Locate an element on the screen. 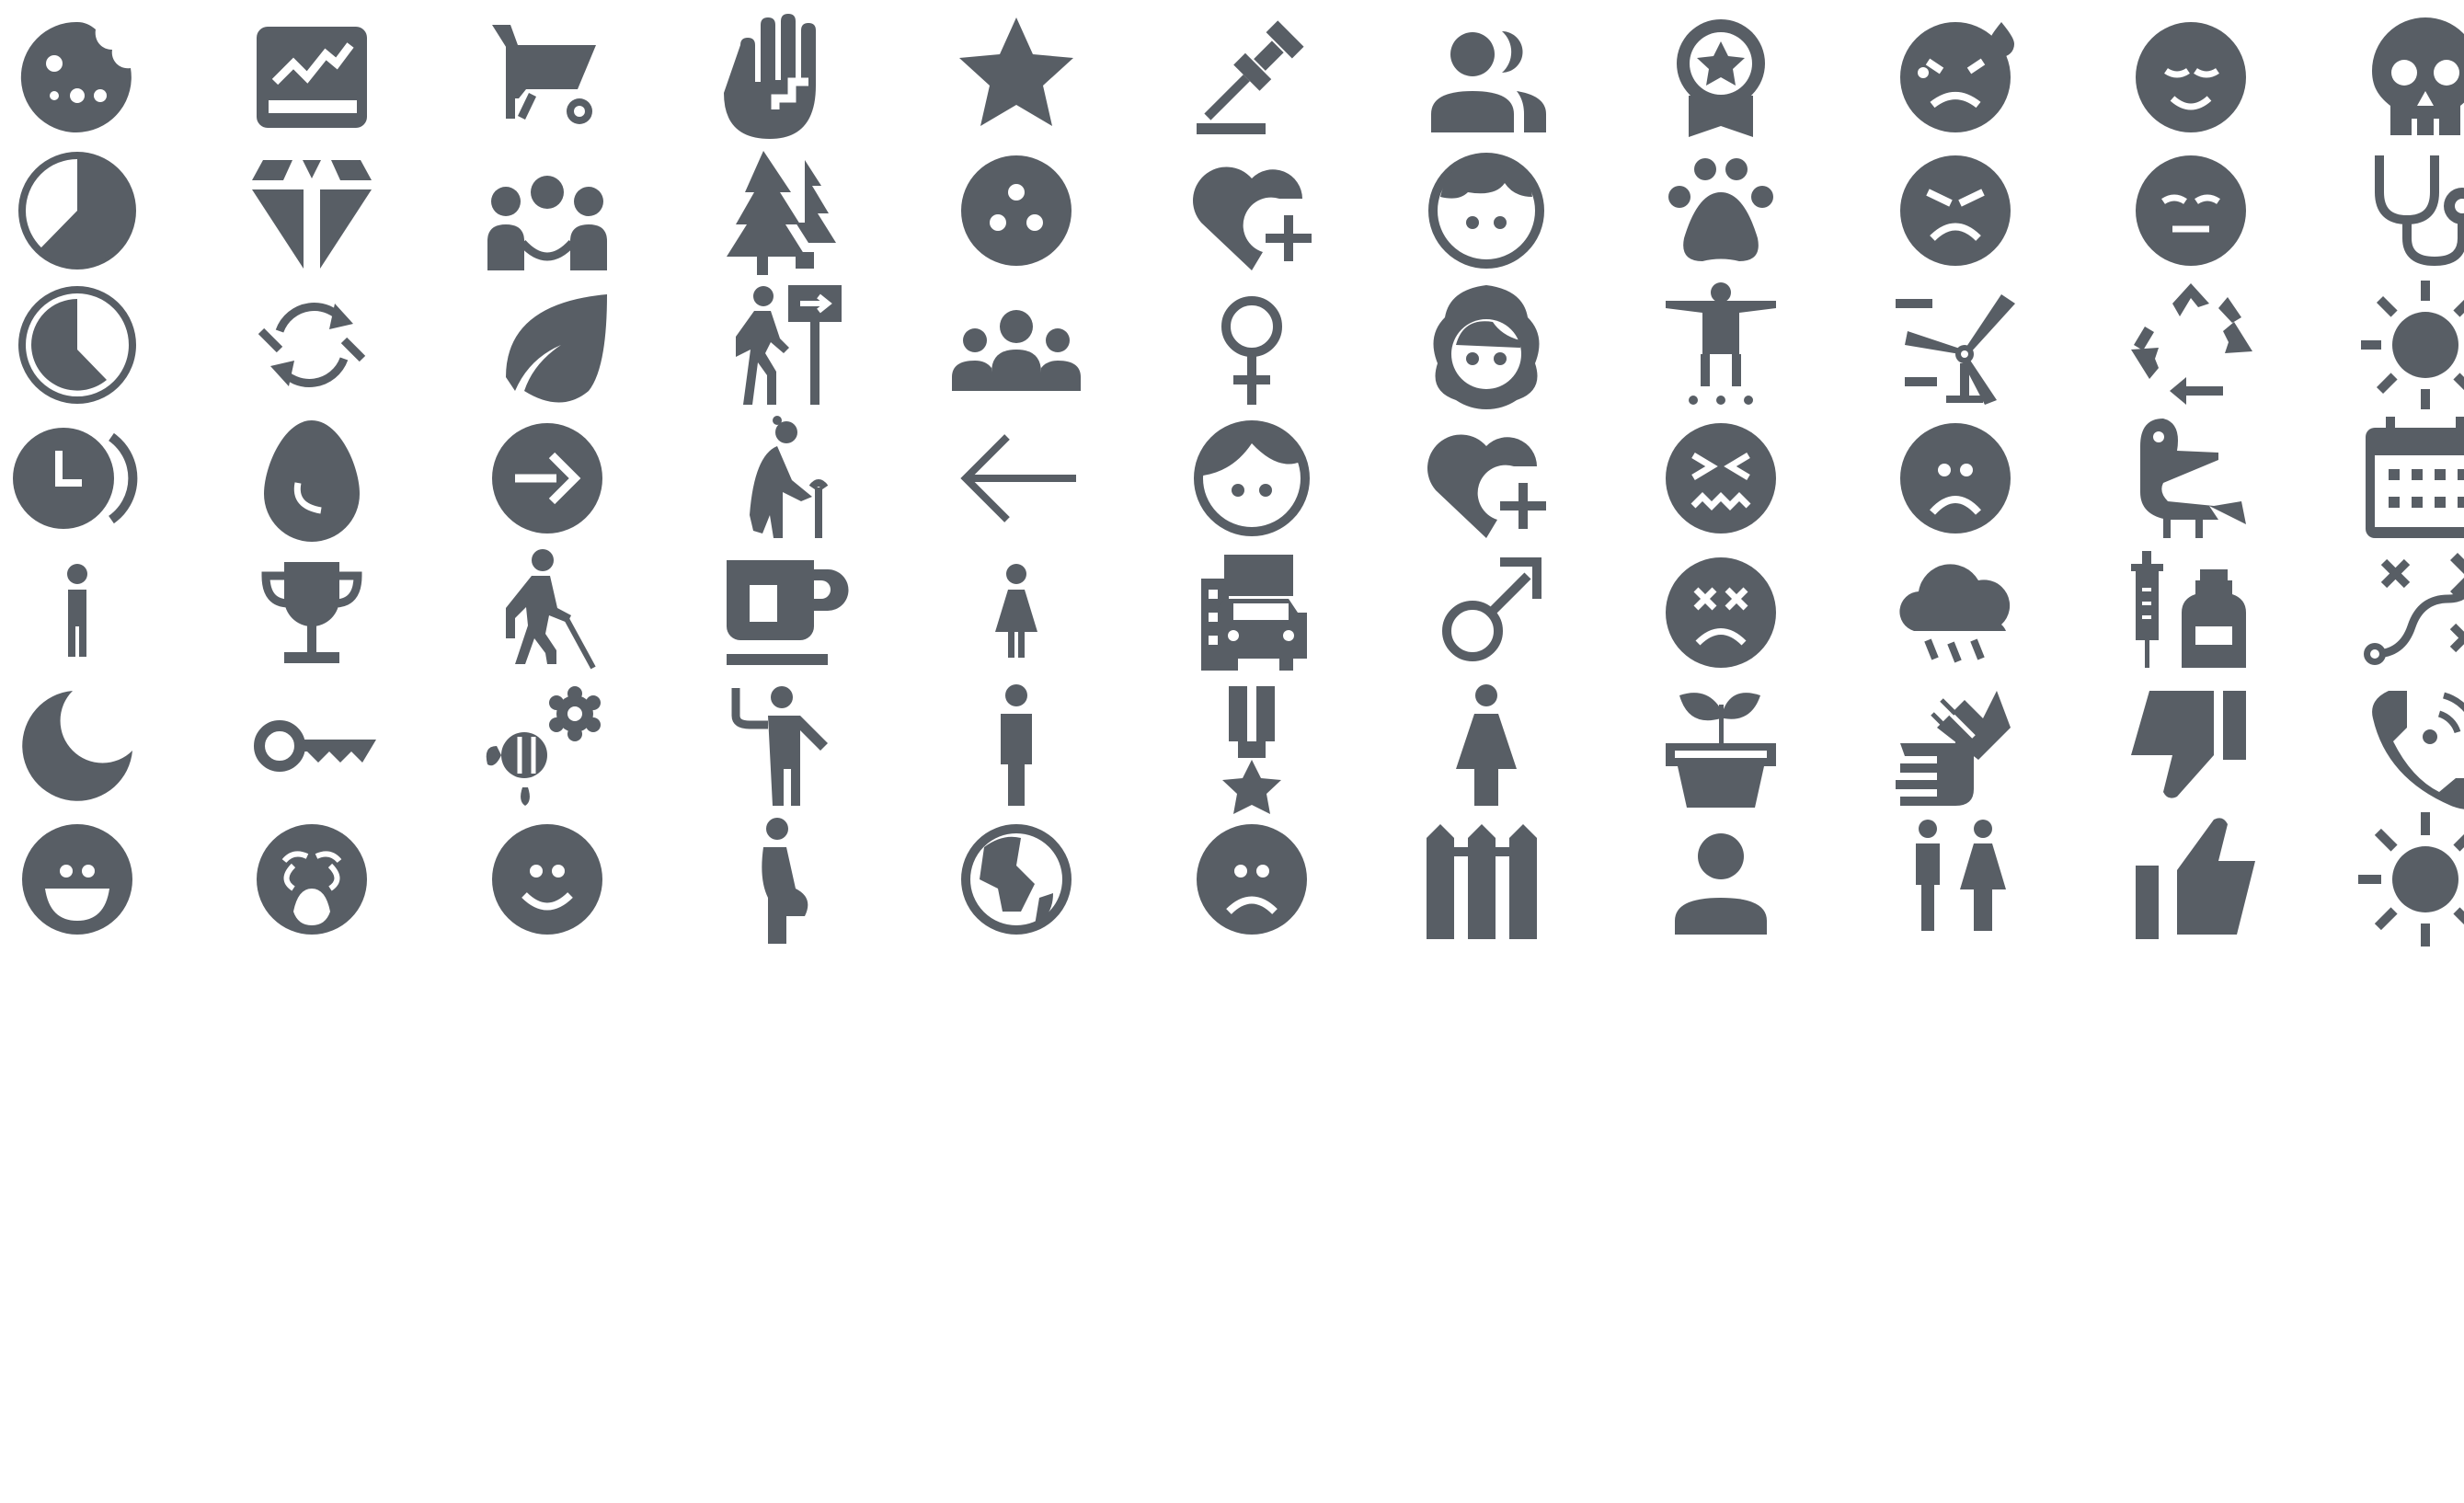 The width and height of the screenshot is (2464, 1503). bowling-ball-icon is located at coordinates (1016, 211).